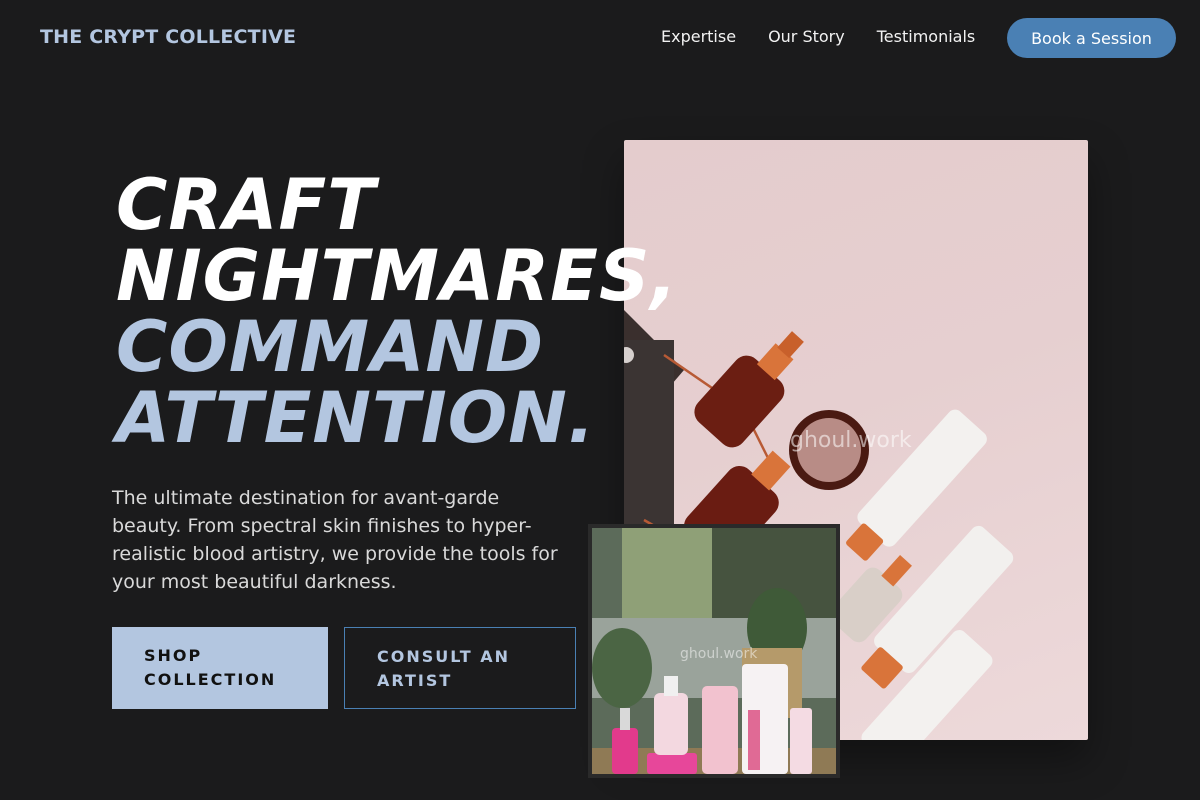 This screenshot has width=1200, height=800. Describe the element at coordinates (926, 36) in the screenshot. I see `nav-link-testimonials: Testimonials` at that location.